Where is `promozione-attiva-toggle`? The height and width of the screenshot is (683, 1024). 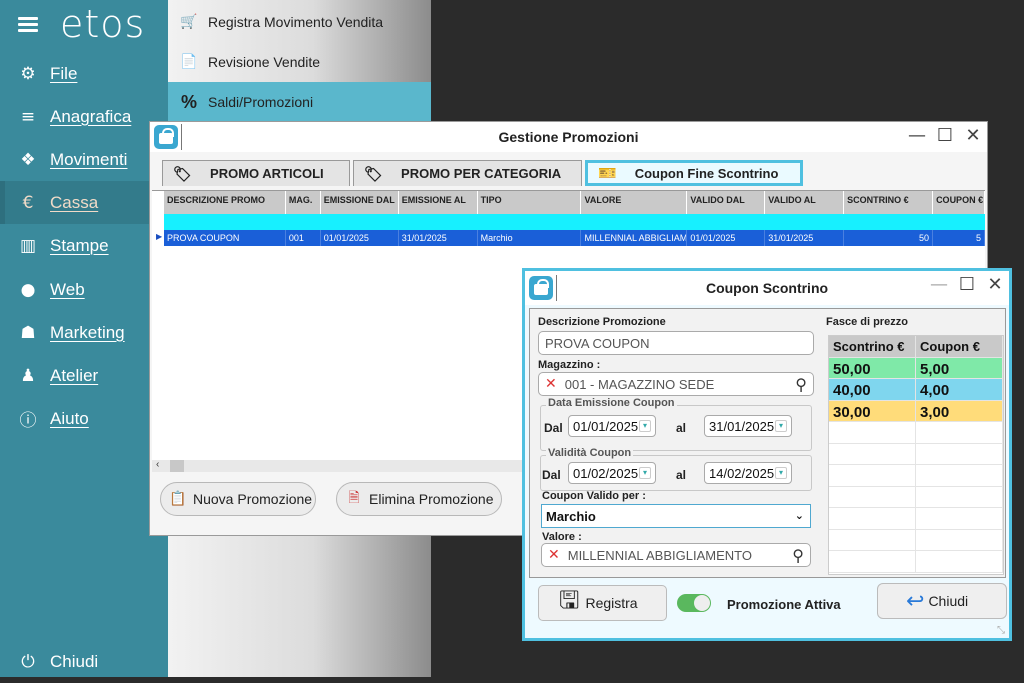 promozione-attiva-toggle is located at coordinates (694, 603).